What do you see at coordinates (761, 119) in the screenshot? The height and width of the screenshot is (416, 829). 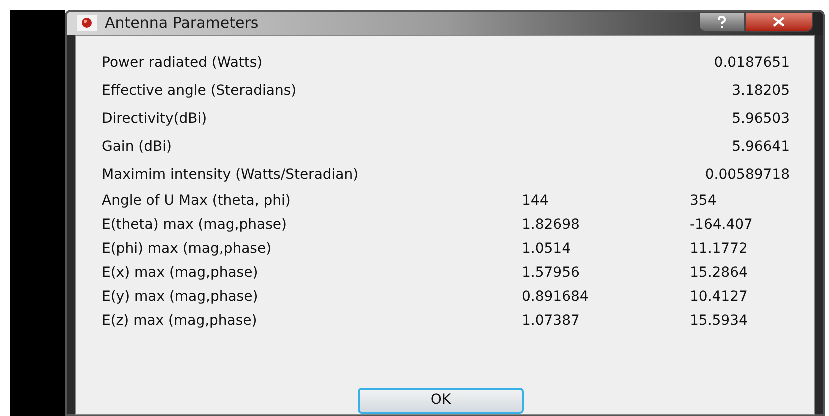 I see `parameter-value: 5.96503` at bounding box center [761, 119].